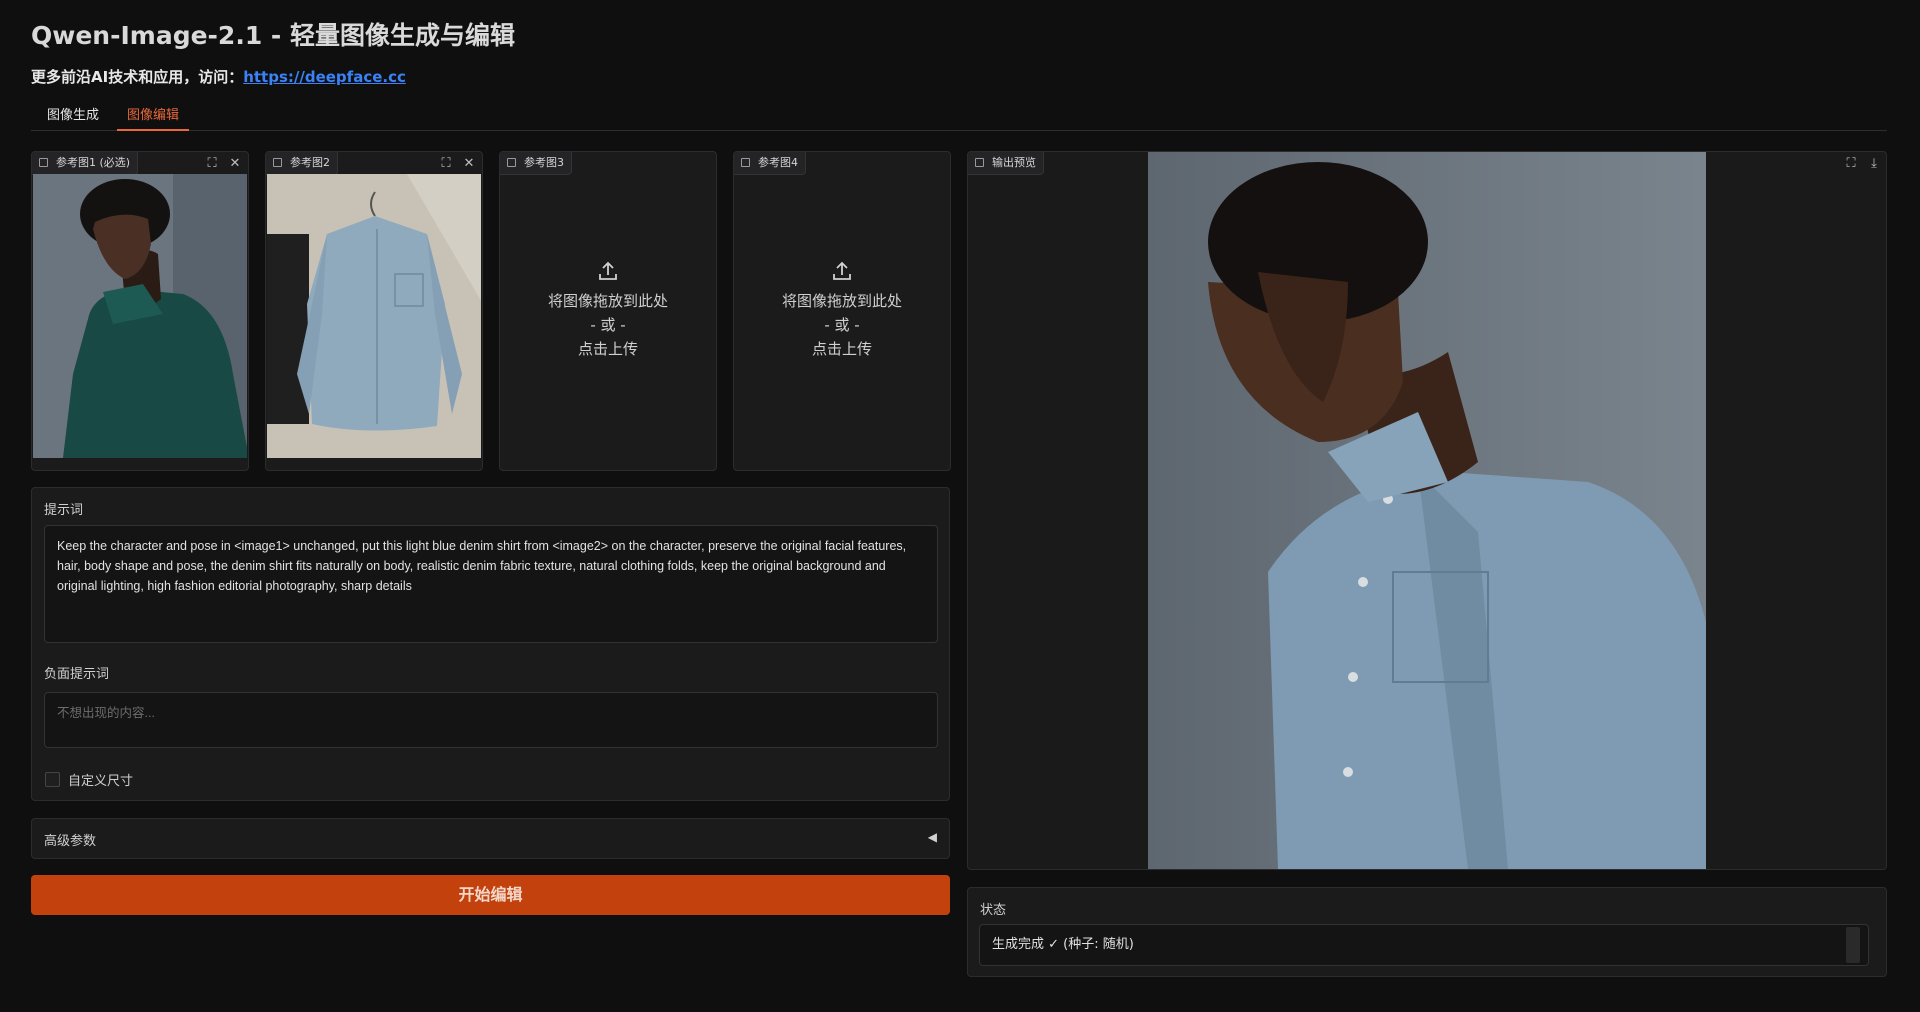  I want to click on reference-image-4-label-text: 参考图4, so click(778, 162).